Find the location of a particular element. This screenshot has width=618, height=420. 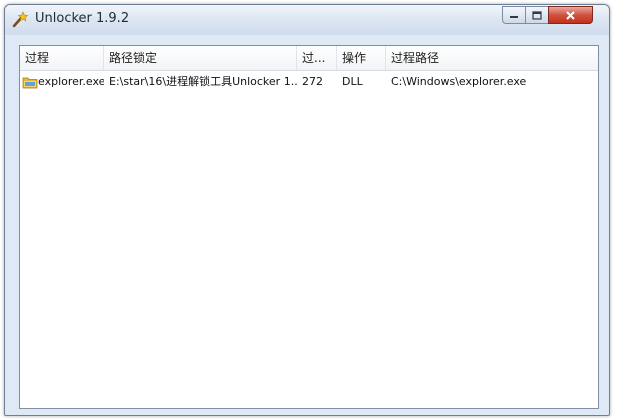

minimize-button is located at coordinates (514, 15).